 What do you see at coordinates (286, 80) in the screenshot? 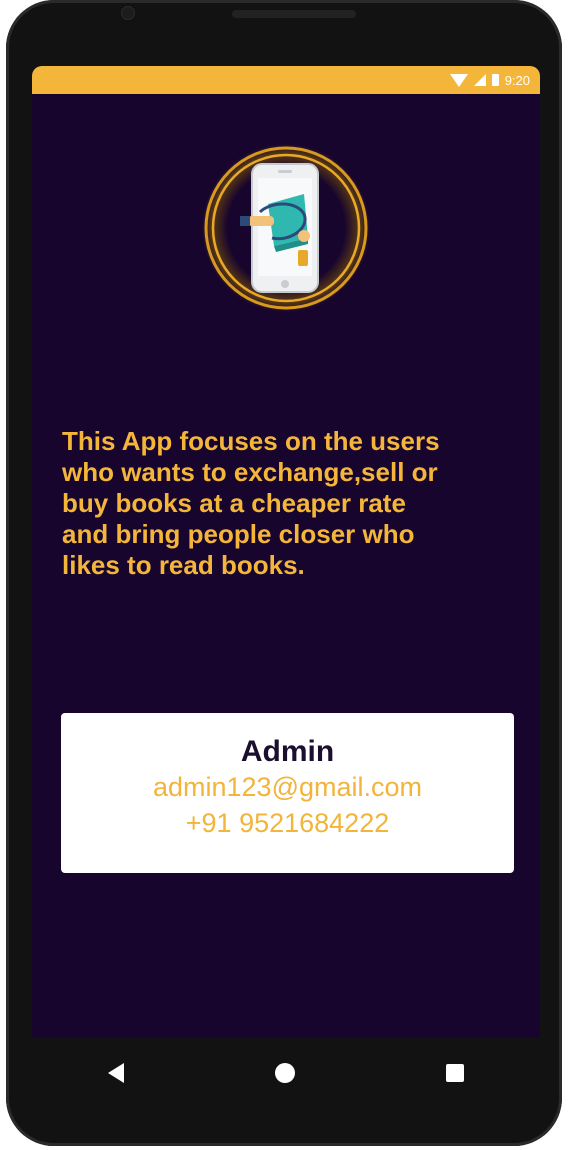
I see `status-bar: 9:20` at bounding box center [286, 80].